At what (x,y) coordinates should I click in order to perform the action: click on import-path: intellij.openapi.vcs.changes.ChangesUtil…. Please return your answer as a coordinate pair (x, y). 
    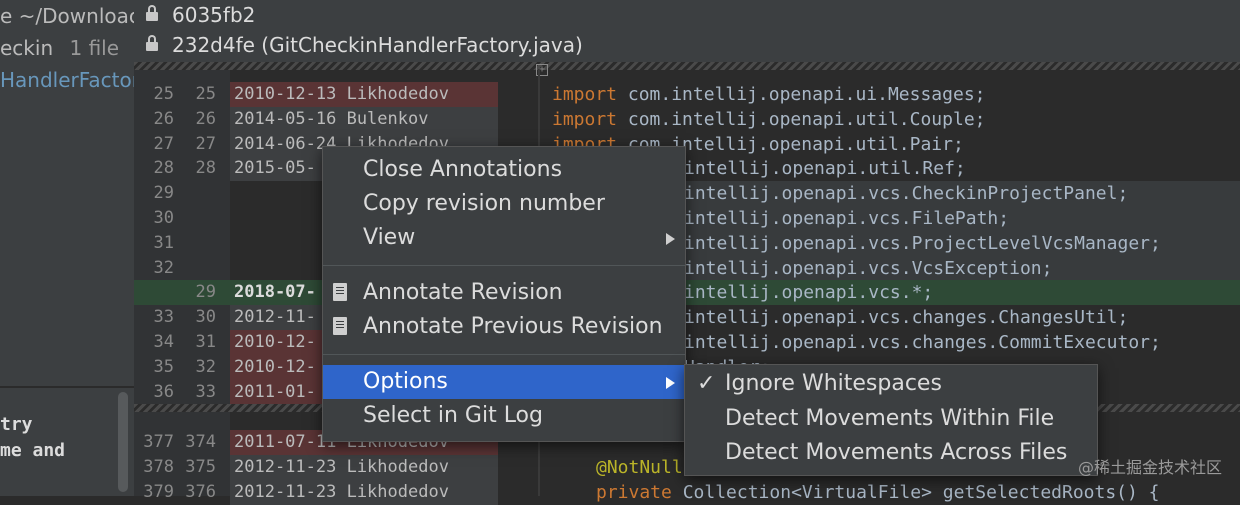
    Looking at the image, I should click on (906, 318).